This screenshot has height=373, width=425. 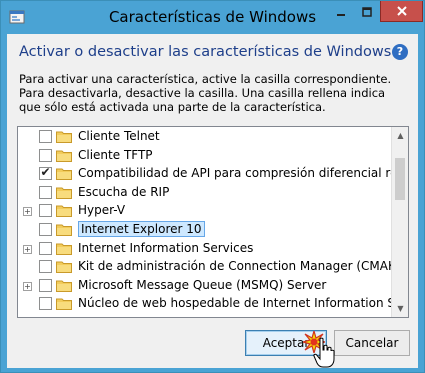 I want to click on minimize-icon, so click(x=340, y=14).